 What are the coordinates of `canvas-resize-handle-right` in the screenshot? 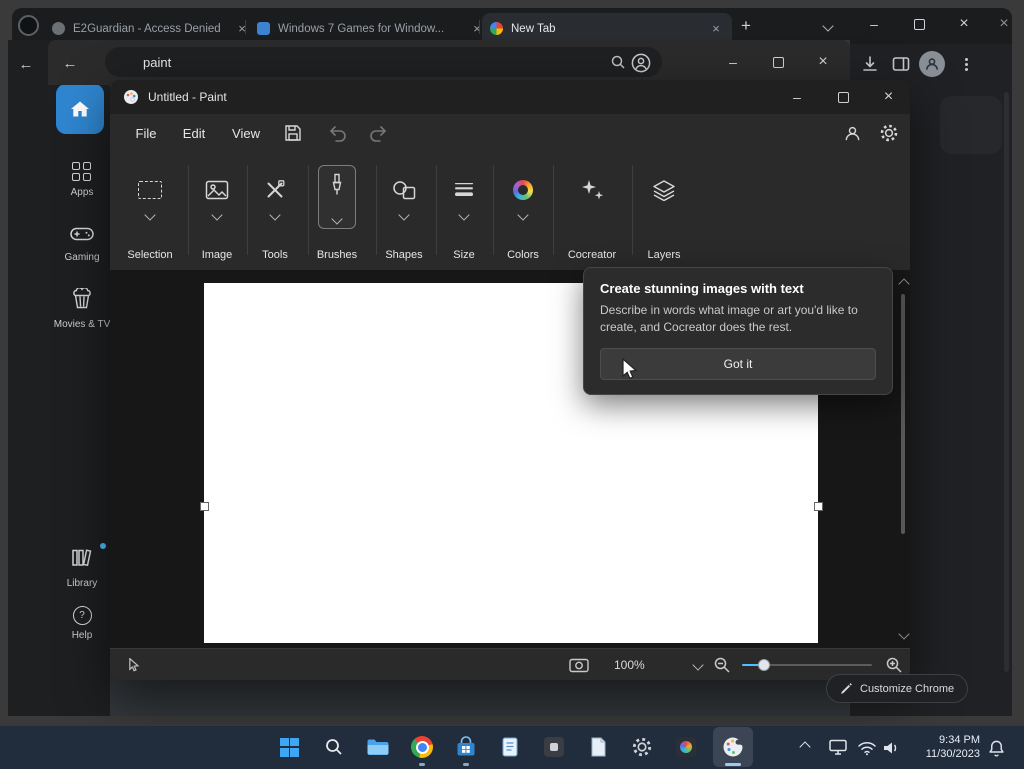 It's located at (818, 506).